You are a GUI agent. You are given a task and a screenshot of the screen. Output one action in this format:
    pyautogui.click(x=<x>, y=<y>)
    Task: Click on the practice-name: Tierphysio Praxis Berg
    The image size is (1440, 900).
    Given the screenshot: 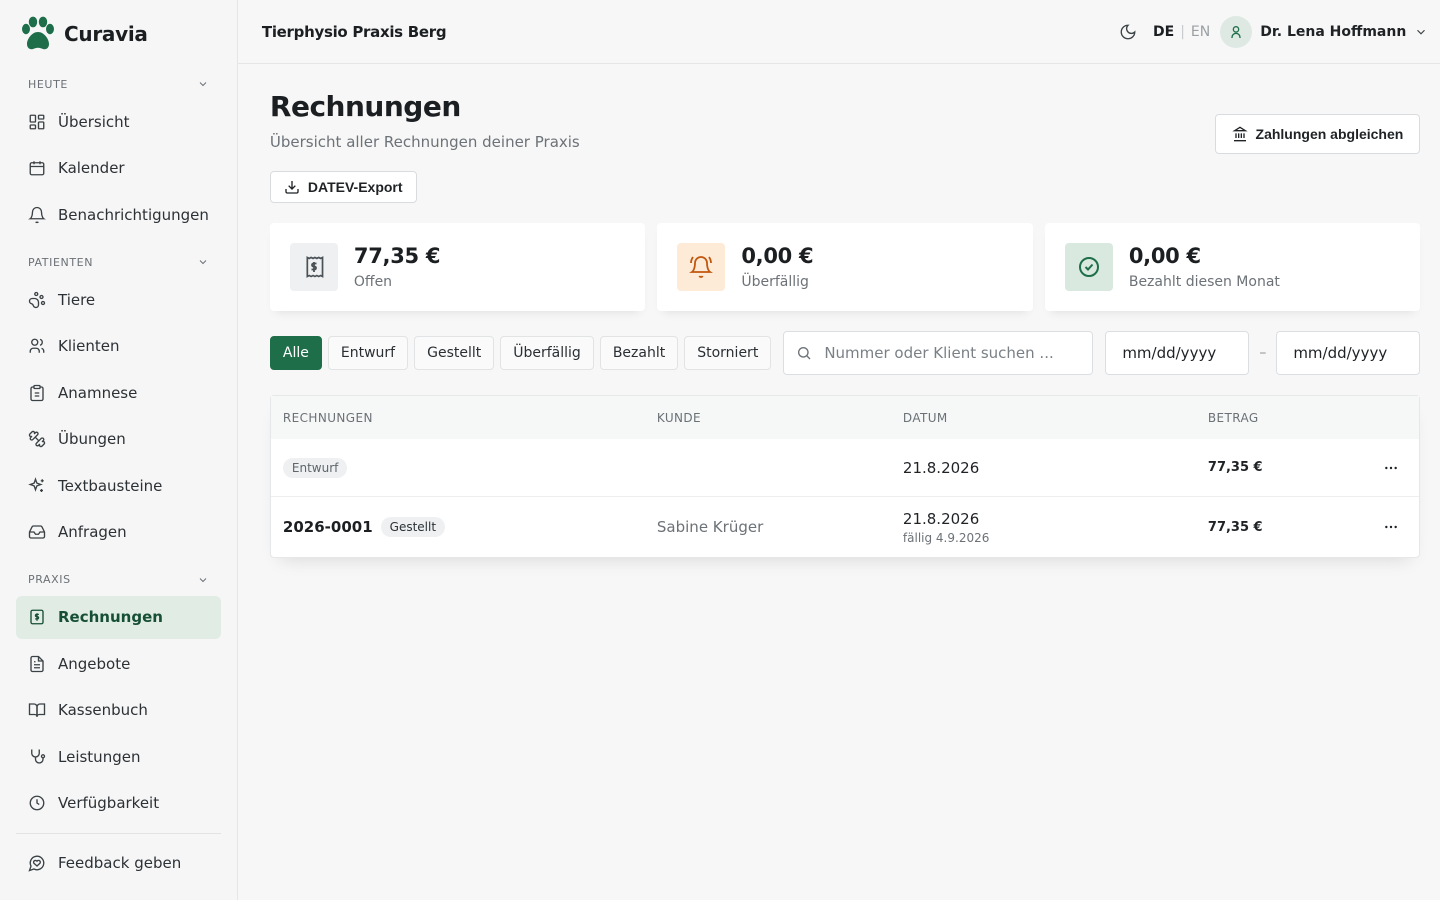 What is the action you would take?
    pyautogui.click(x=354, y=31)
    